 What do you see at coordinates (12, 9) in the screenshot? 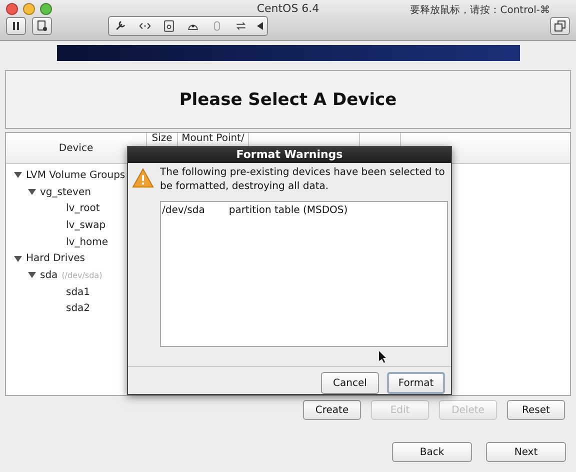
I see `close-button` at bounding box center [12, 9].